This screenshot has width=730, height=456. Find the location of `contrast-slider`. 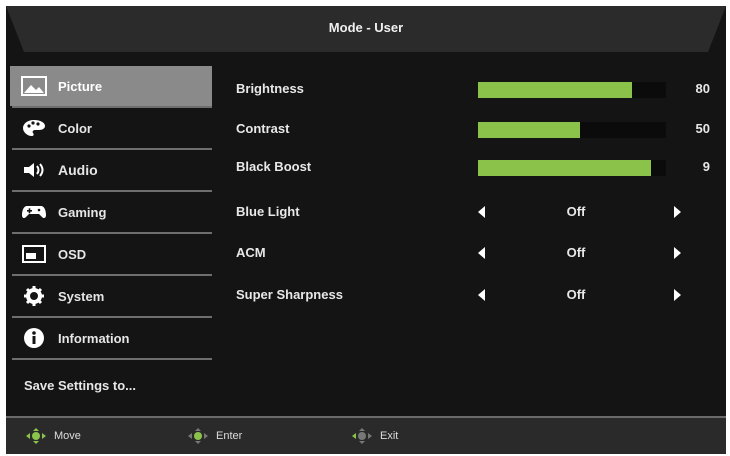

contrast-slider is located at coordinates (572, 130).